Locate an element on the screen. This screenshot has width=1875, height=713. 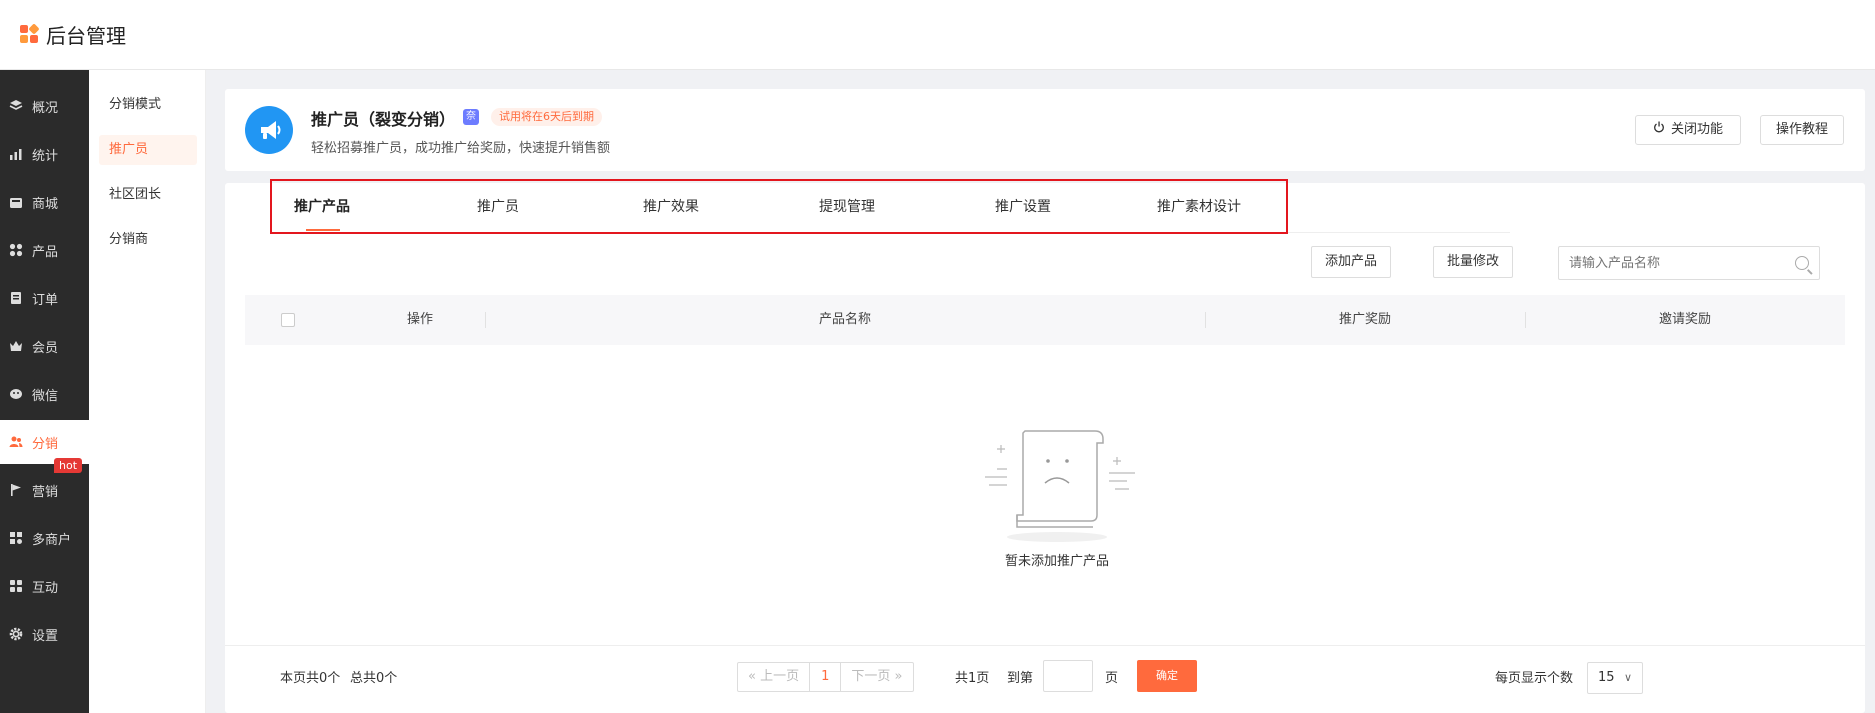
nav-item-interaction: 互动 is located at coordinates (44, 586).